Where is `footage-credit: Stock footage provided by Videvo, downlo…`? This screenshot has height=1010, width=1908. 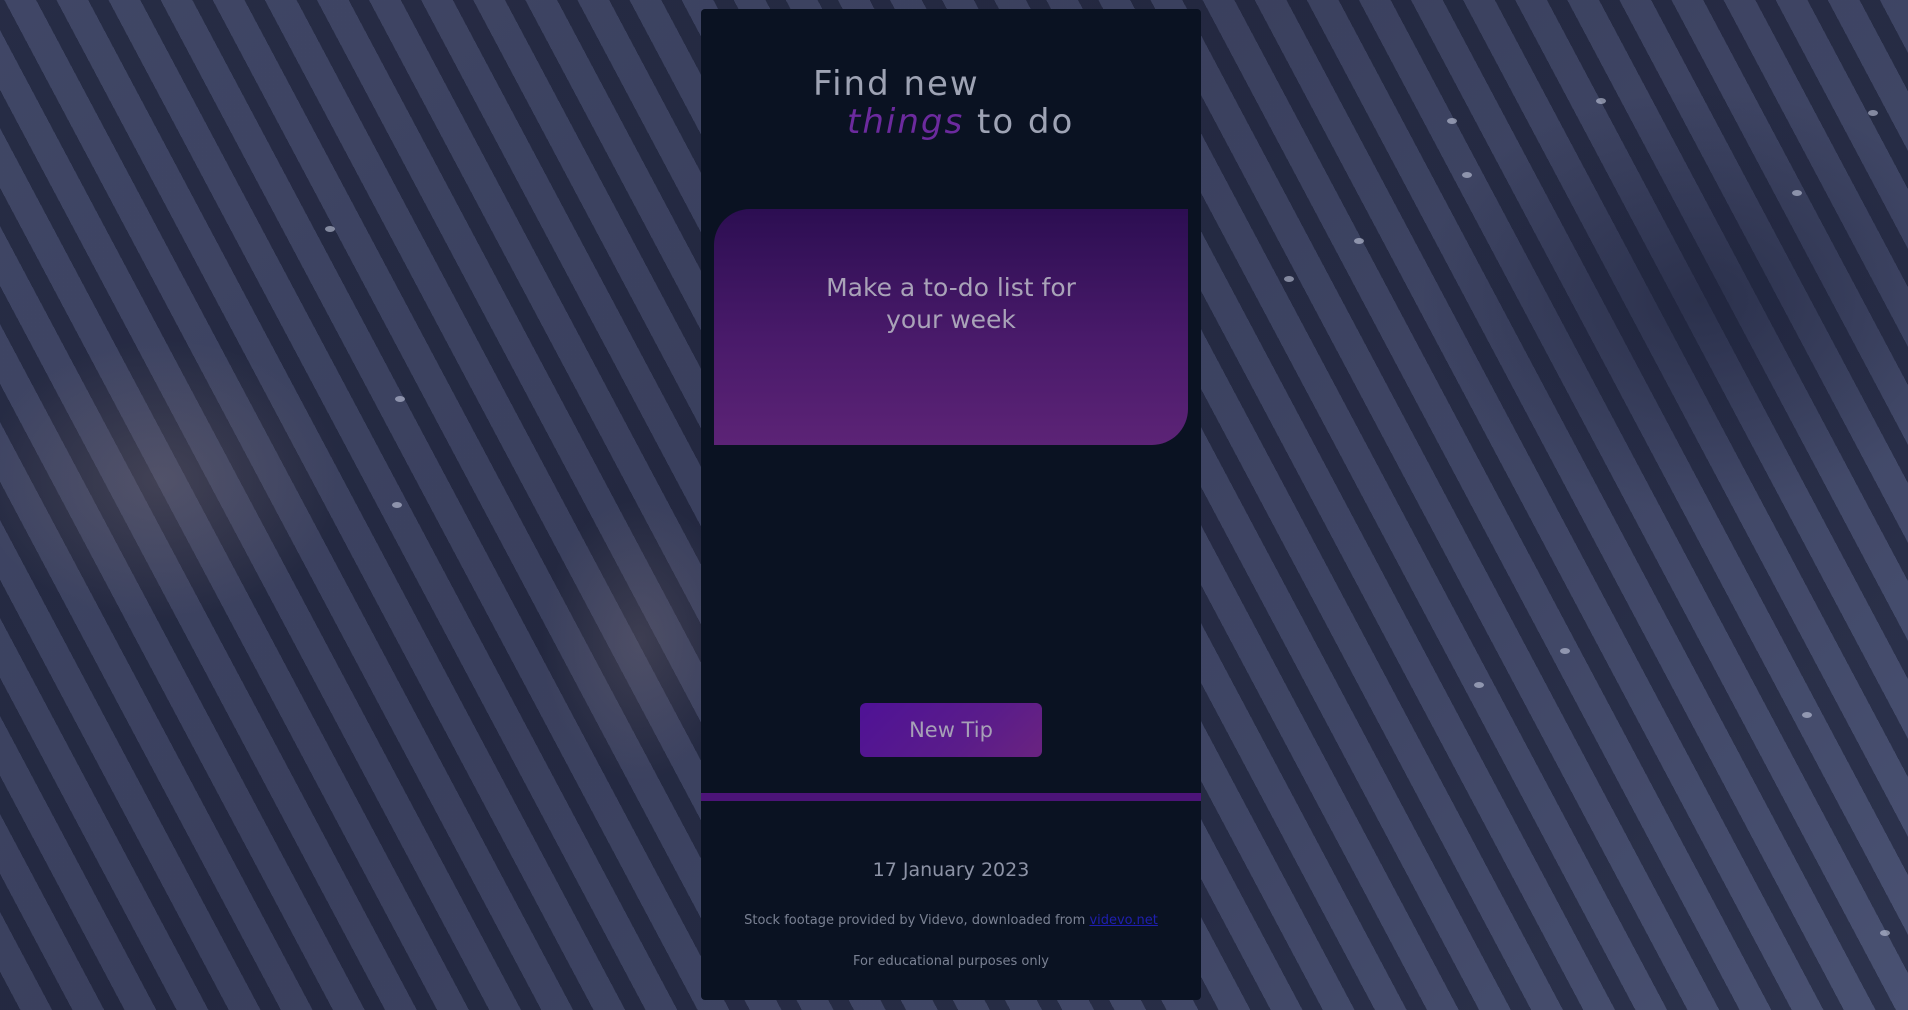
footage-credit: Stock footage provided by Videvo, downlo… is located at coordinates (951, 920).